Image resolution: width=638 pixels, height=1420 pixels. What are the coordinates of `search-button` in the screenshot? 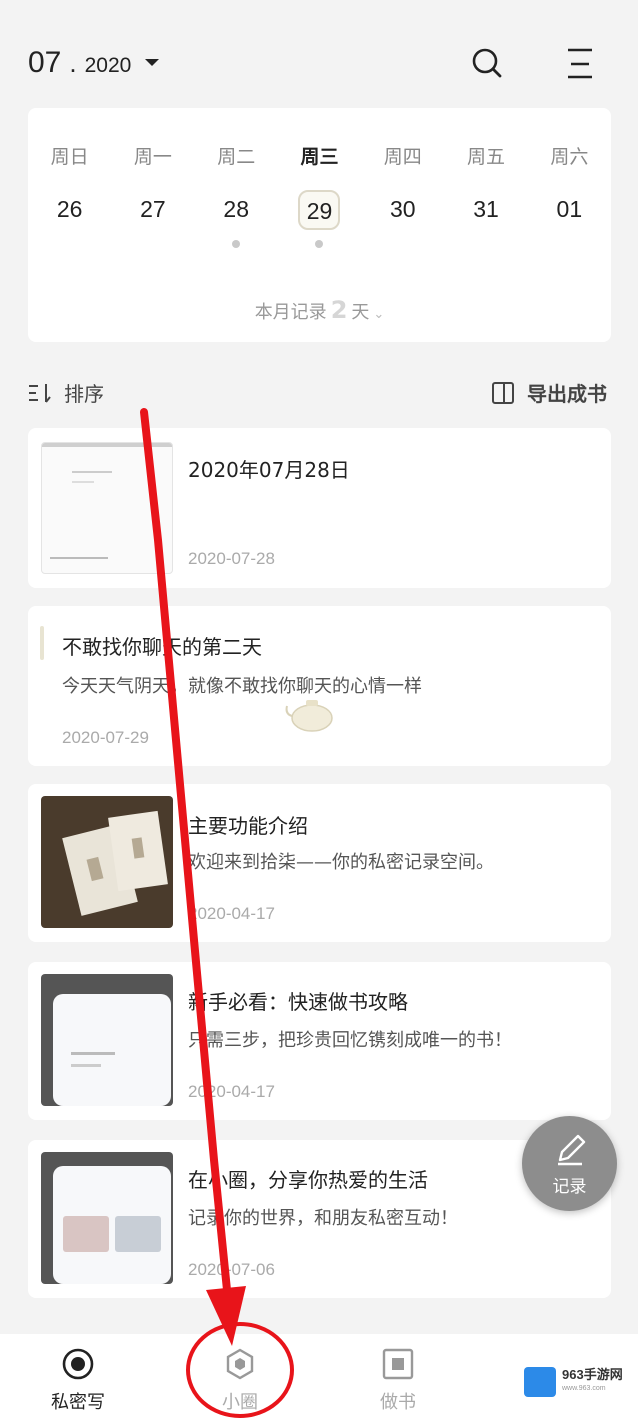 It's located at (487, 63).